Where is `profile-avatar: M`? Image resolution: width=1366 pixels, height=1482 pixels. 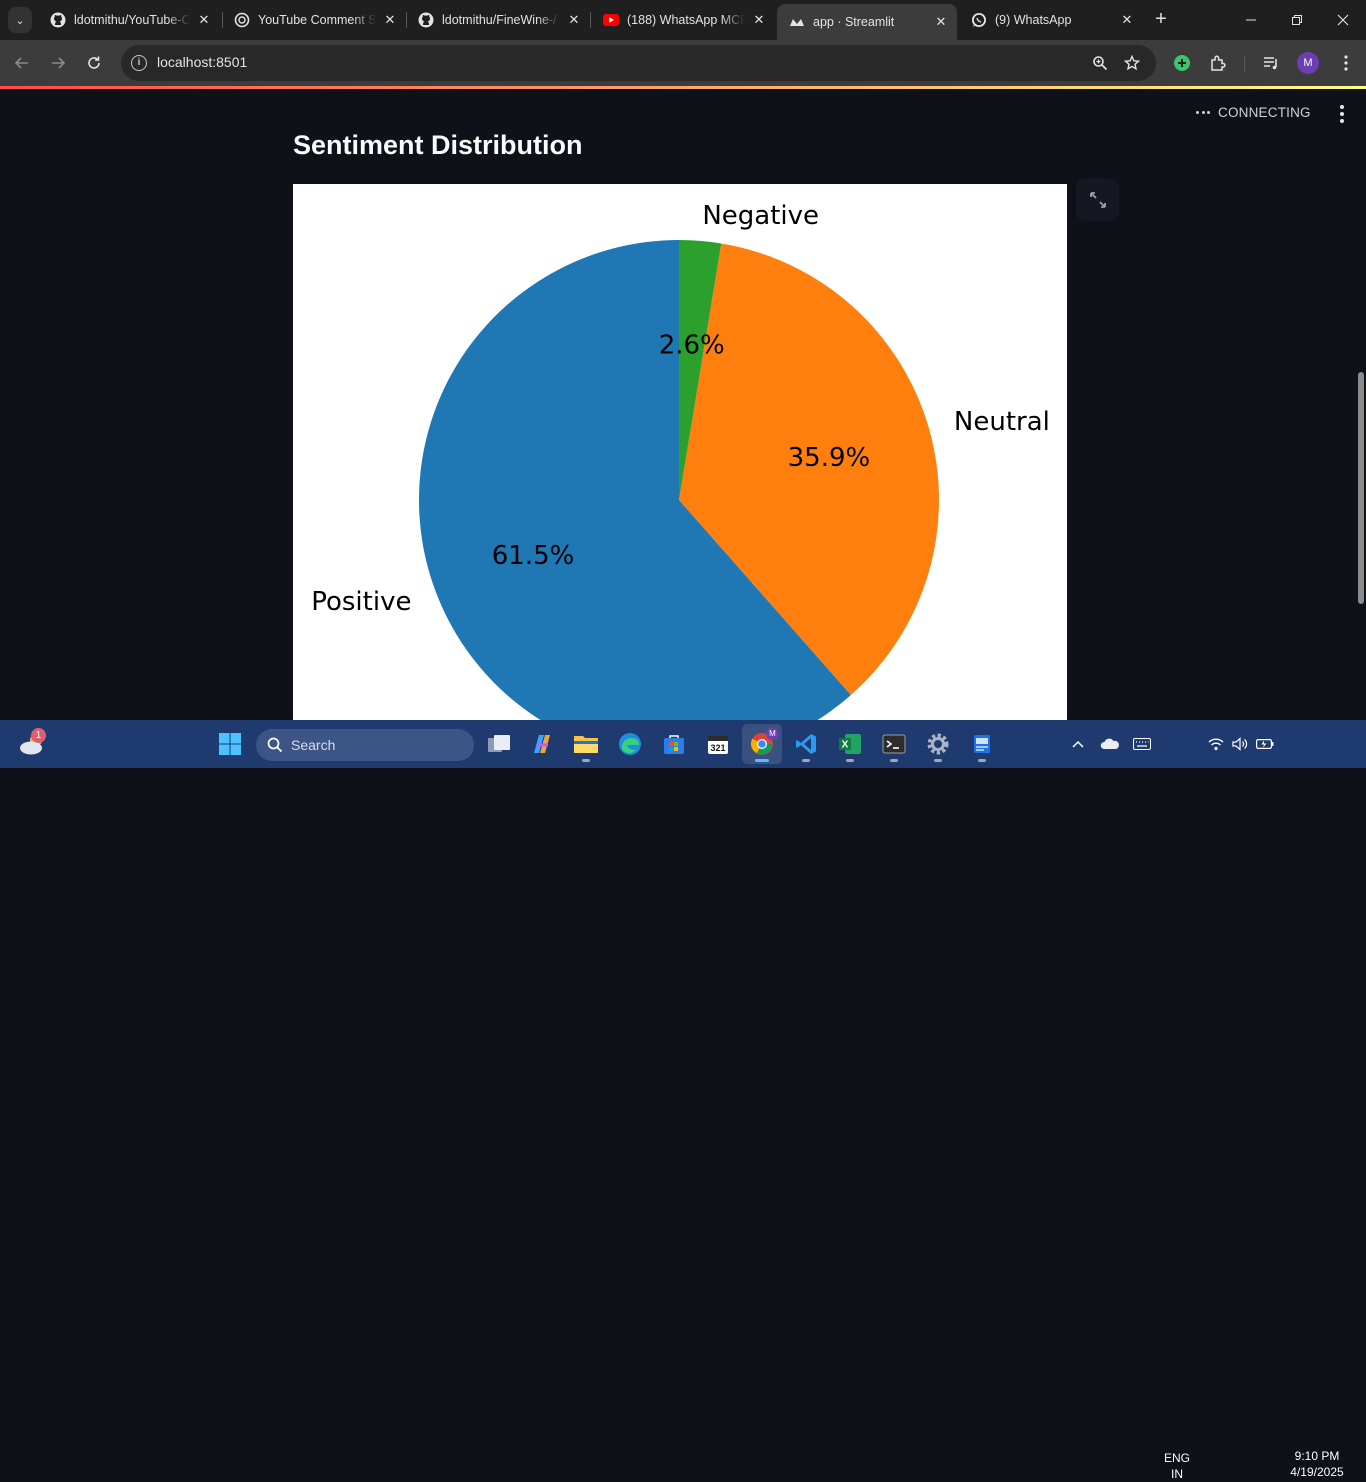
profile-avatar: M is located at coordinates (1308, 63).